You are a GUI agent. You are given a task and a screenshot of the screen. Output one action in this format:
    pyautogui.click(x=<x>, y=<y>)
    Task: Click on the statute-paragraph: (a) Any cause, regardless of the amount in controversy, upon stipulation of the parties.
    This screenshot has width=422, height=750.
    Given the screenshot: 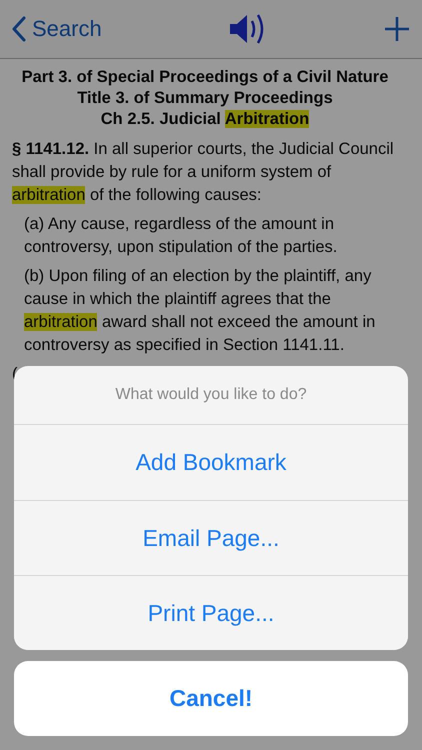 What is the action you would take?
    pyautogui.click(x=181, y=236)
    